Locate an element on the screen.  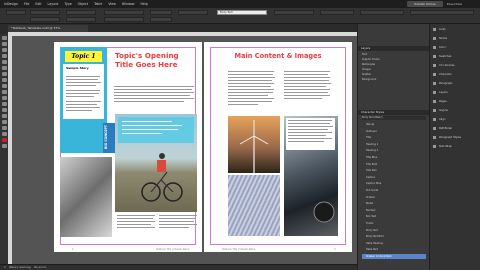
character-style-row: Body Text is located at coordinates (394, 230).